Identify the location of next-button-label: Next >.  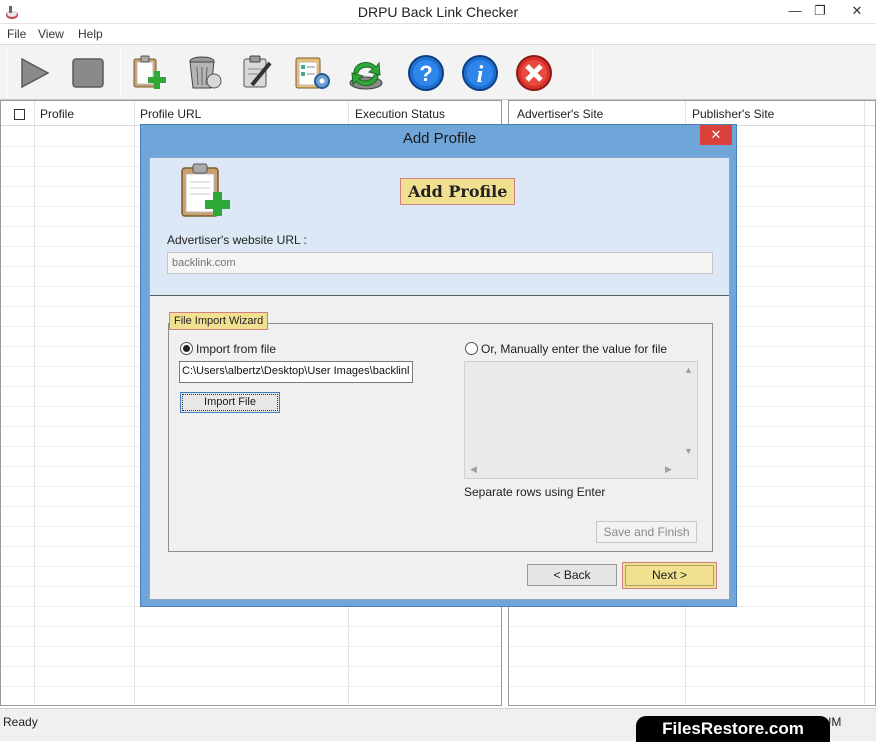
(669, 575).